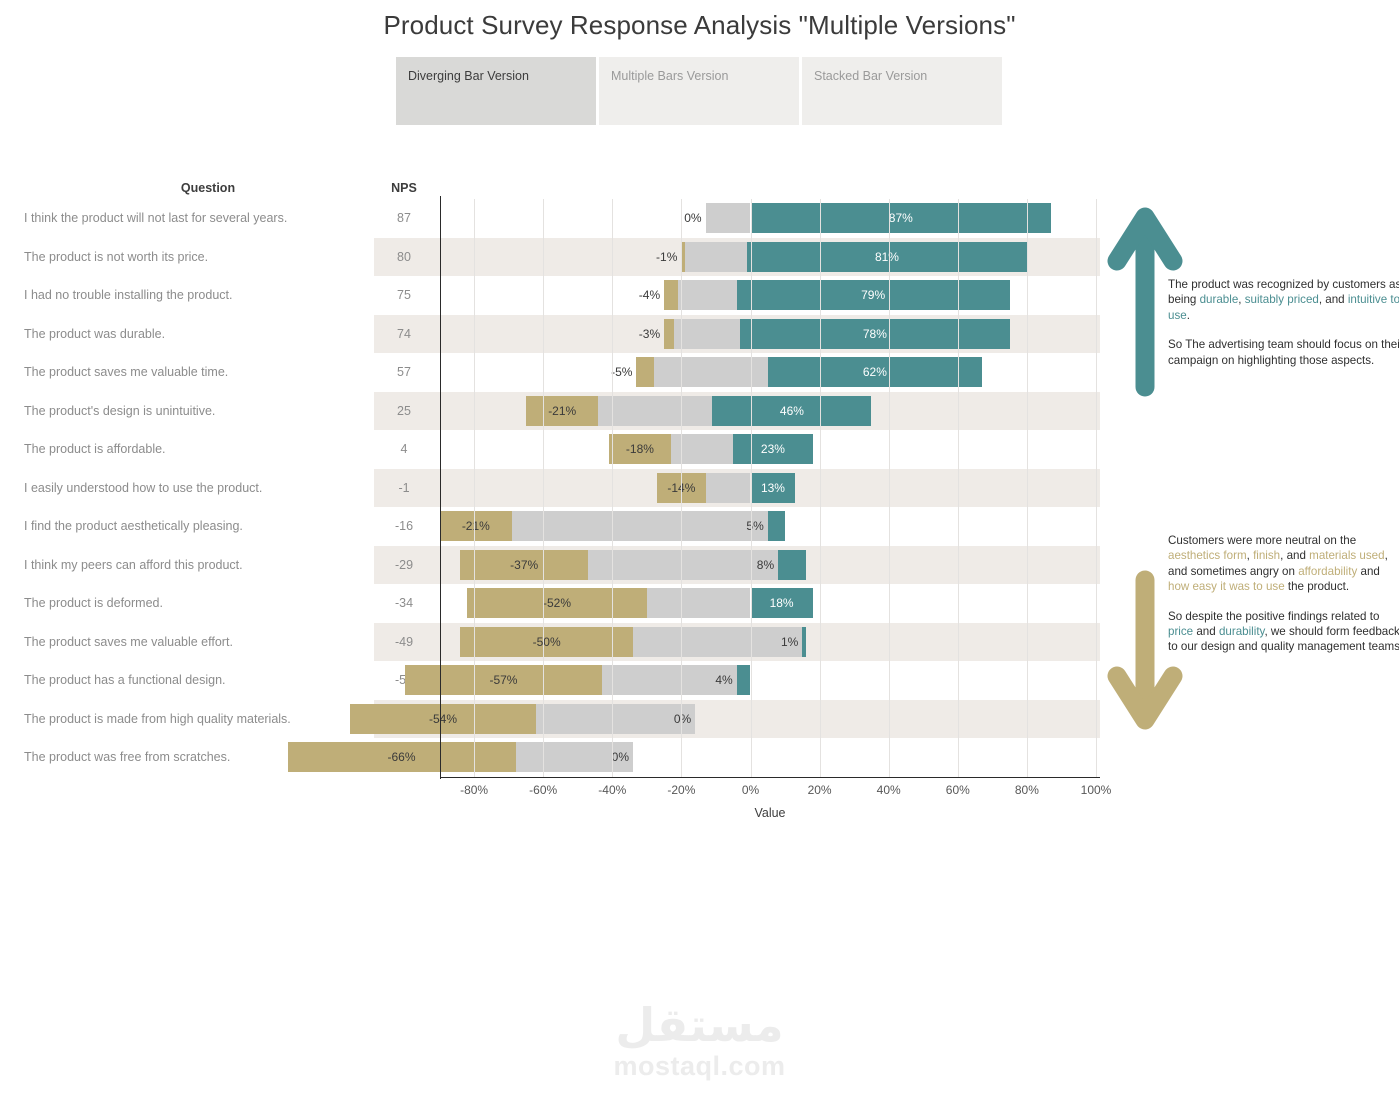  I want to click on bar-label-negative: -50%, so click(546, 641).